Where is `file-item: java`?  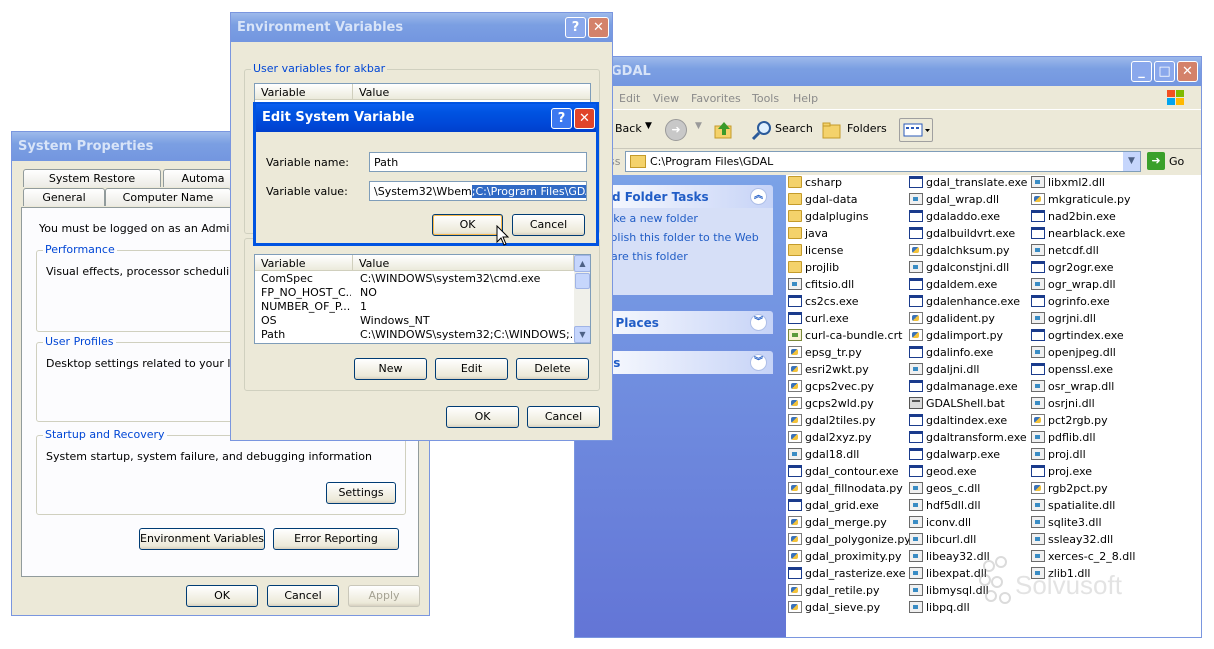 file-item: java is located at coordinates (808, 234).